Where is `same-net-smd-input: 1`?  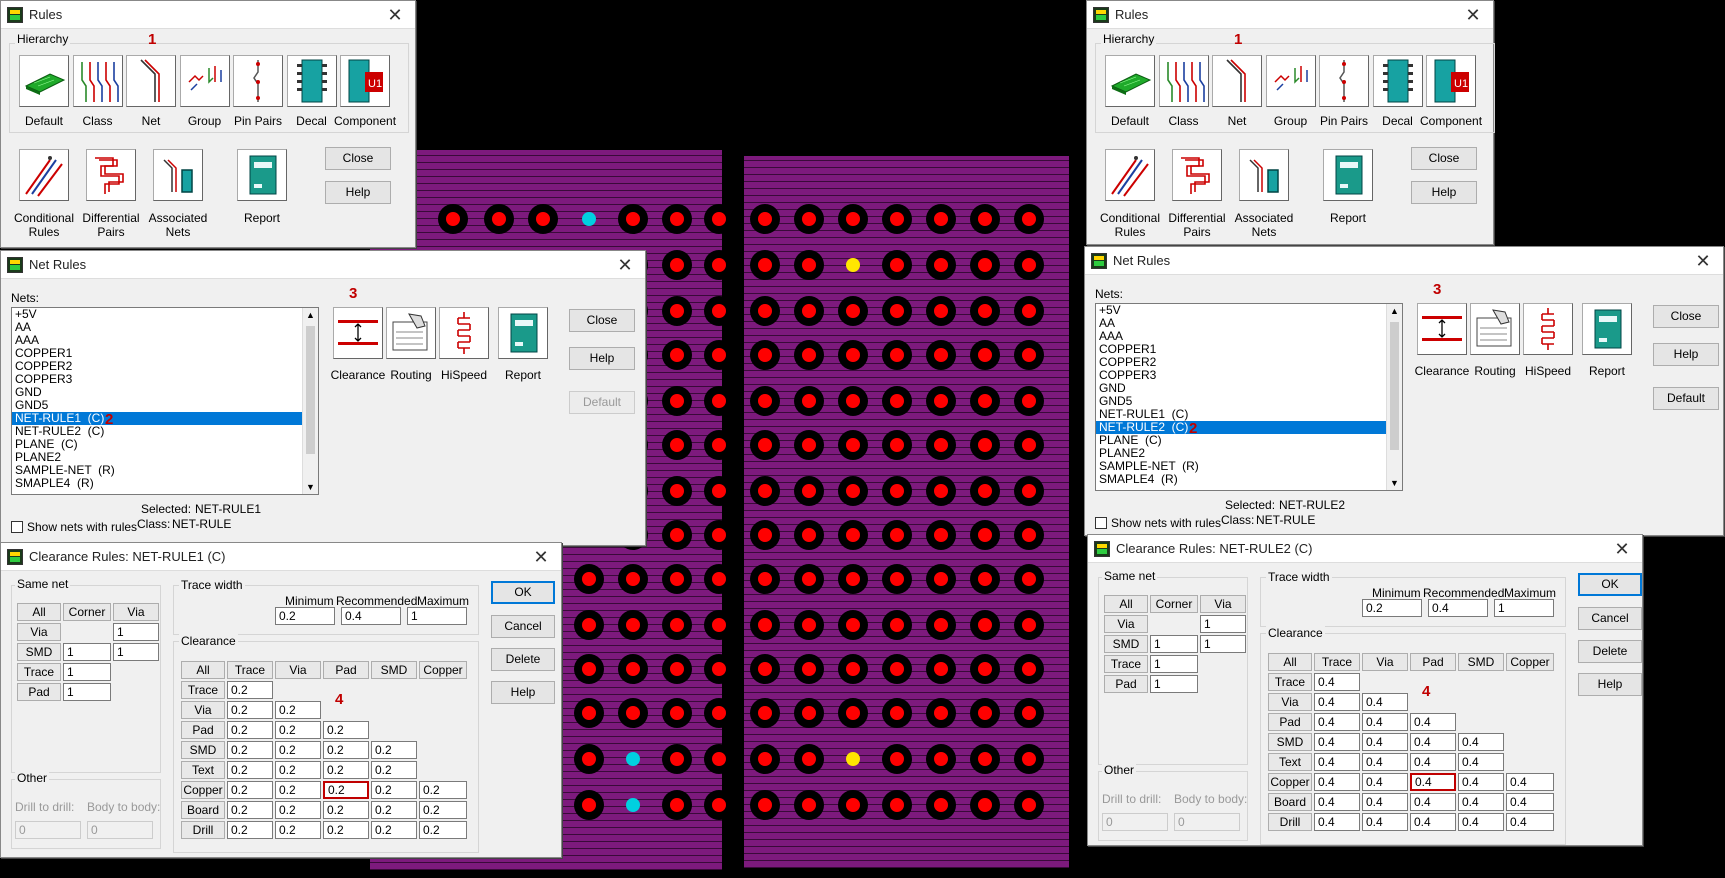 same-net-smd-input: 1 is located at coordinates (1174, 644).